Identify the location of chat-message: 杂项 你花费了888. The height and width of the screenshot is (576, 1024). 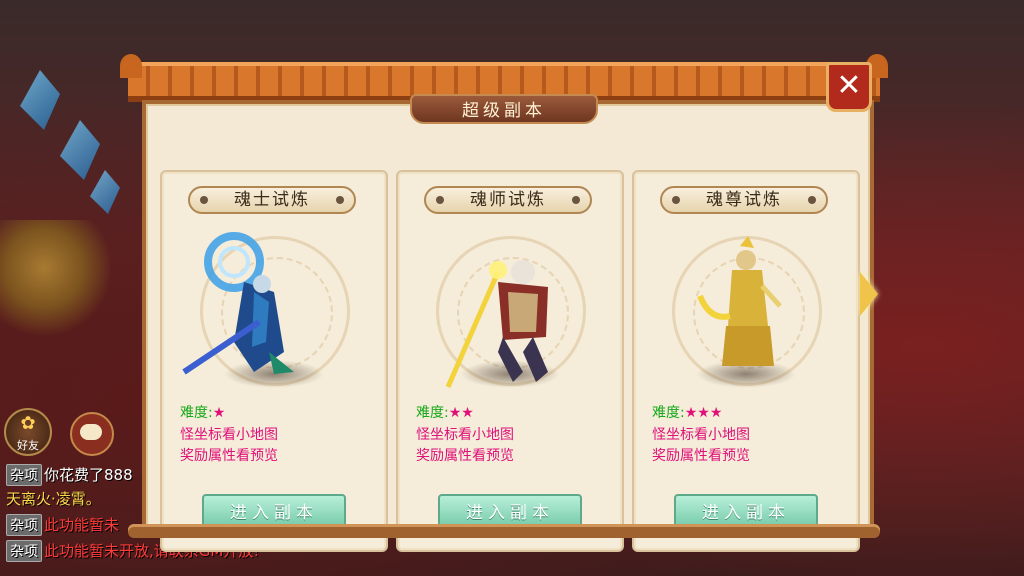
(69, 475).